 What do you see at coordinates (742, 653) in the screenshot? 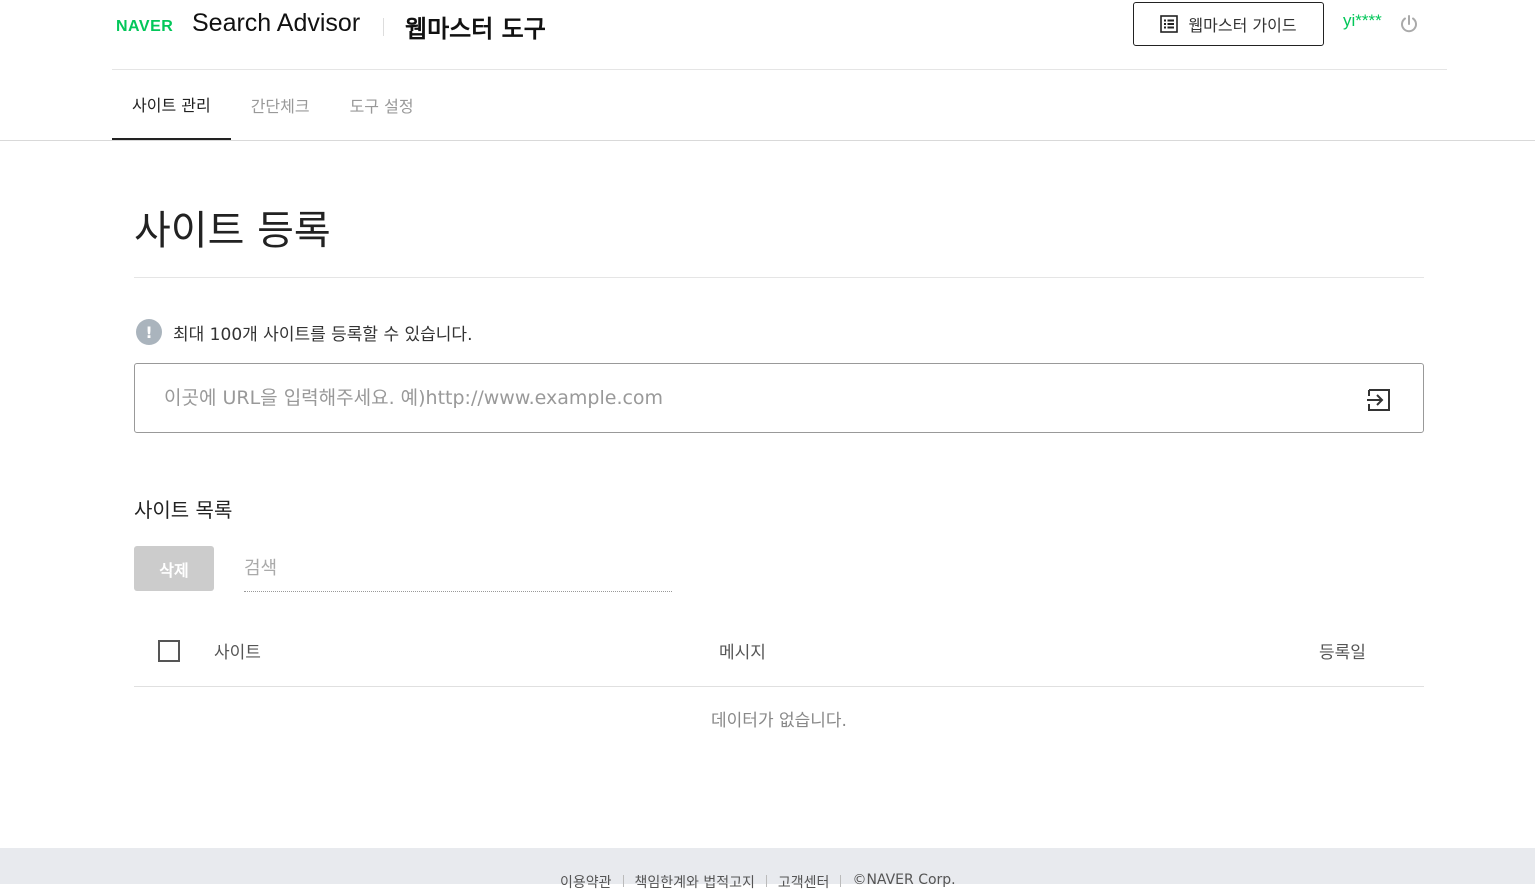
I see `column-message: 메시지` at bounding box center [742, 653].